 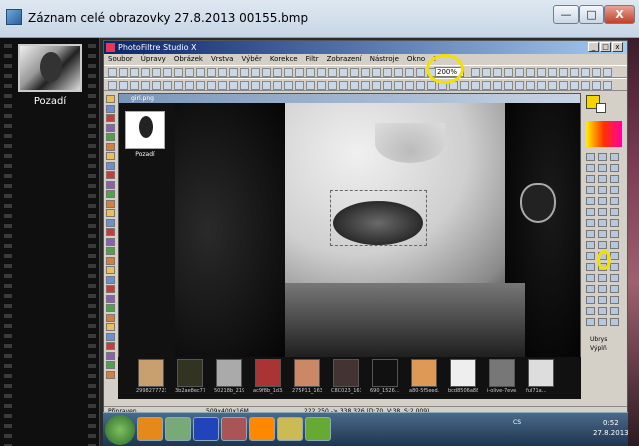 I want to click on menu-item: Výběr, so click(x=251, y=59).